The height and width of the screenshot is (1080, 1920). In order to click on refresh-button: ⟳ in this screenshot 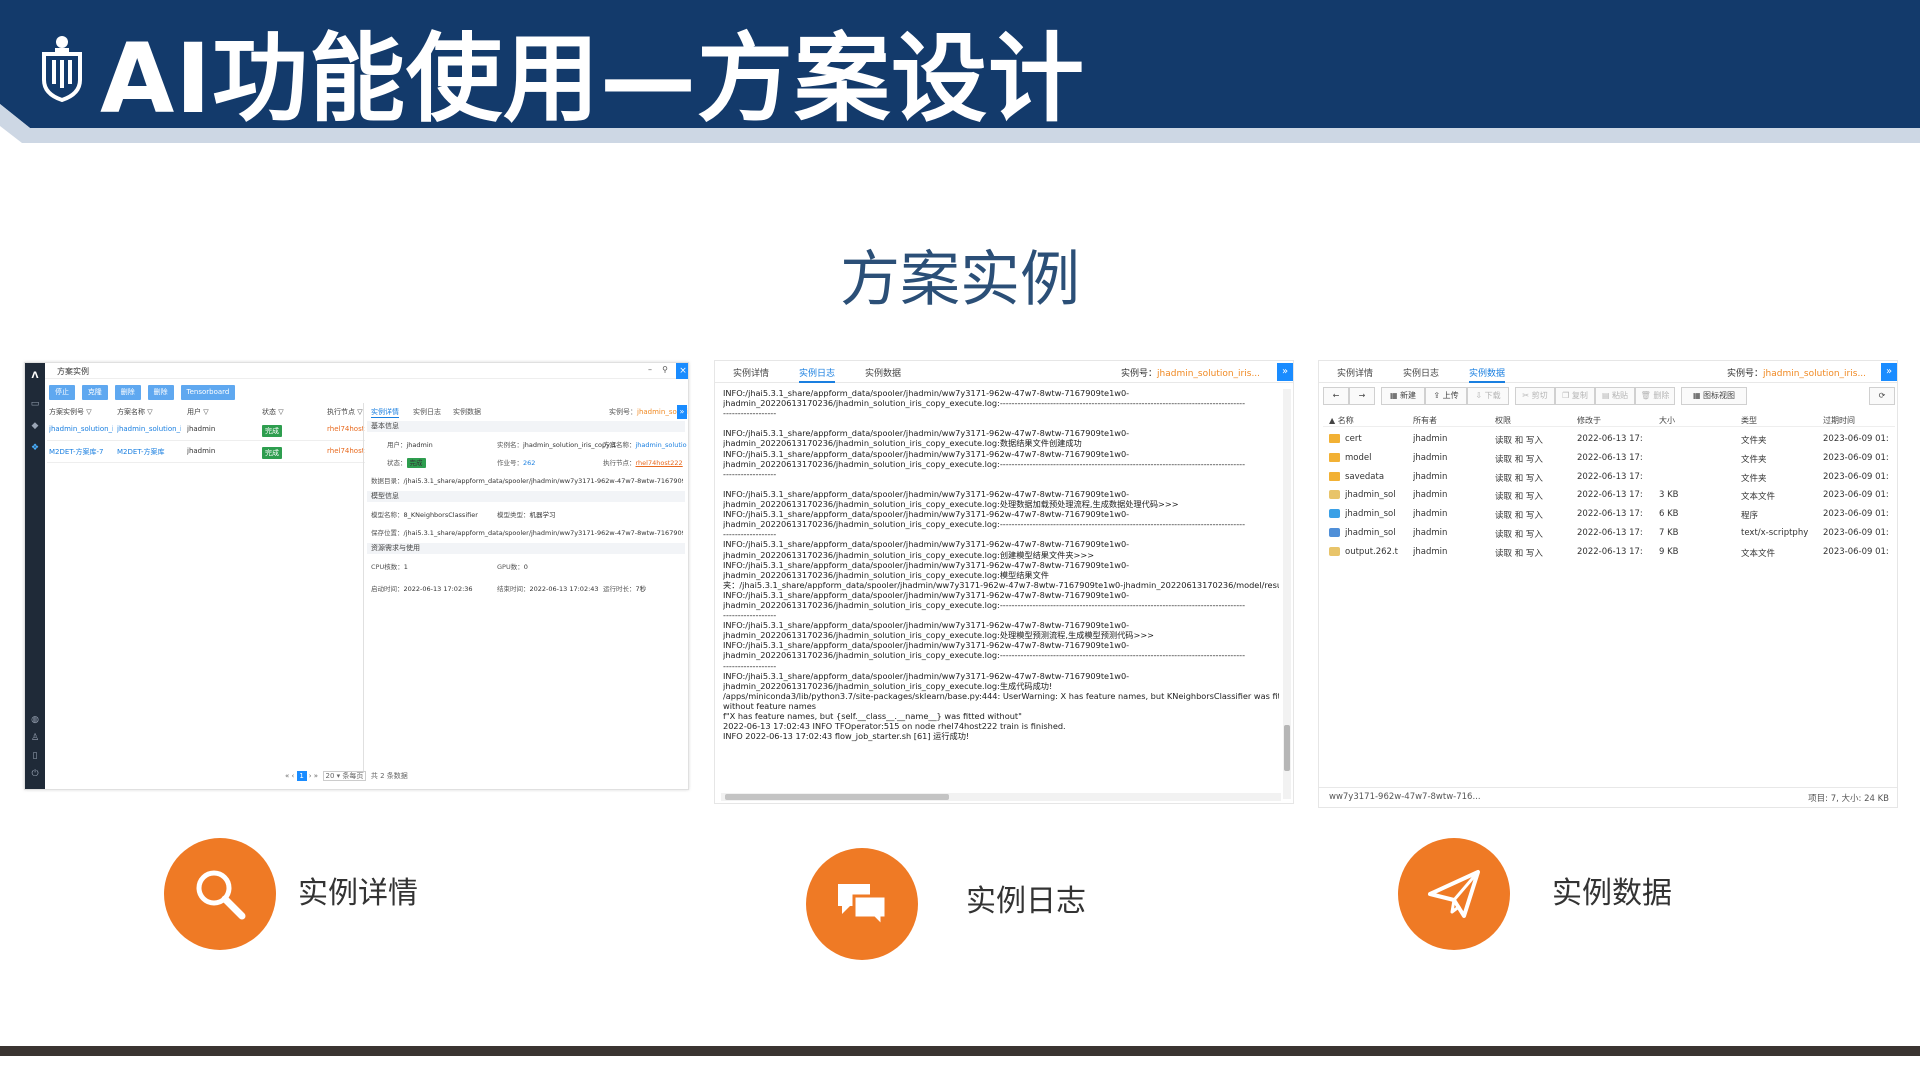, I will do `click(1882, 396)`.